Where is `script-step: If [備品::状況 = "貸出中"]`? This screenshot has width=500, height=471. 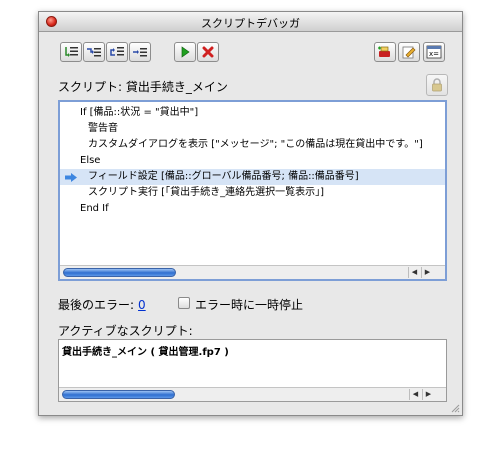 script-step: If [備品::状況 = "貸出中"] is located at coordinates (252, 113).